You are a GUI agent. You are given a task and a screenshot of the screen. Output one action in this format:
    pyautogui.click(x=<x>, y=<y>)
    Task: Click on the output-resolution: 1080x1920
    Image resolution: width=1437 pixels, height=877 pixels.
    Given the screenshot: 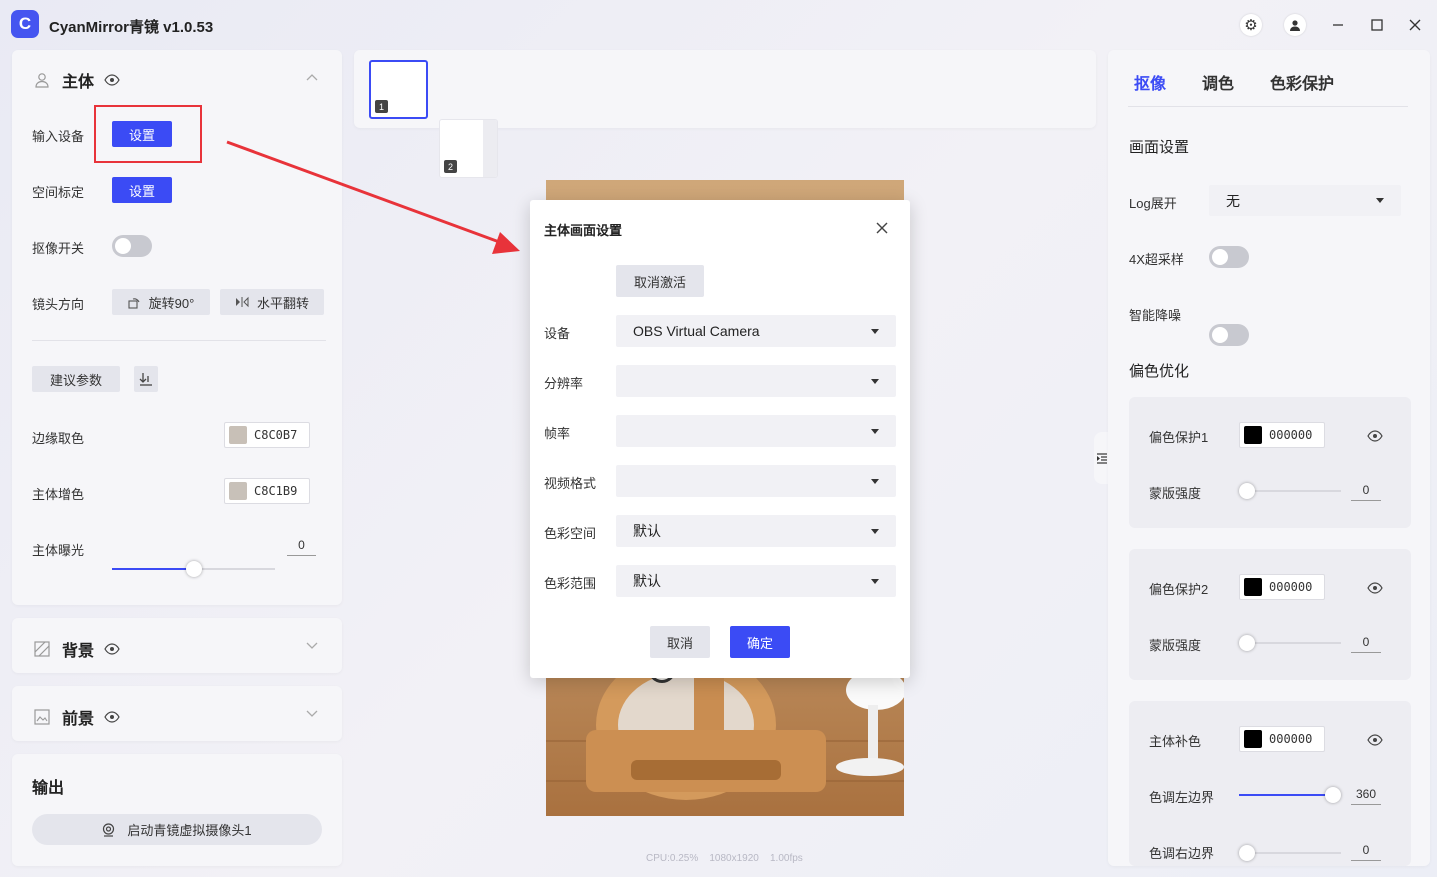 What is the action you would take?
    pyautogui.click(x=734, y=858)
    